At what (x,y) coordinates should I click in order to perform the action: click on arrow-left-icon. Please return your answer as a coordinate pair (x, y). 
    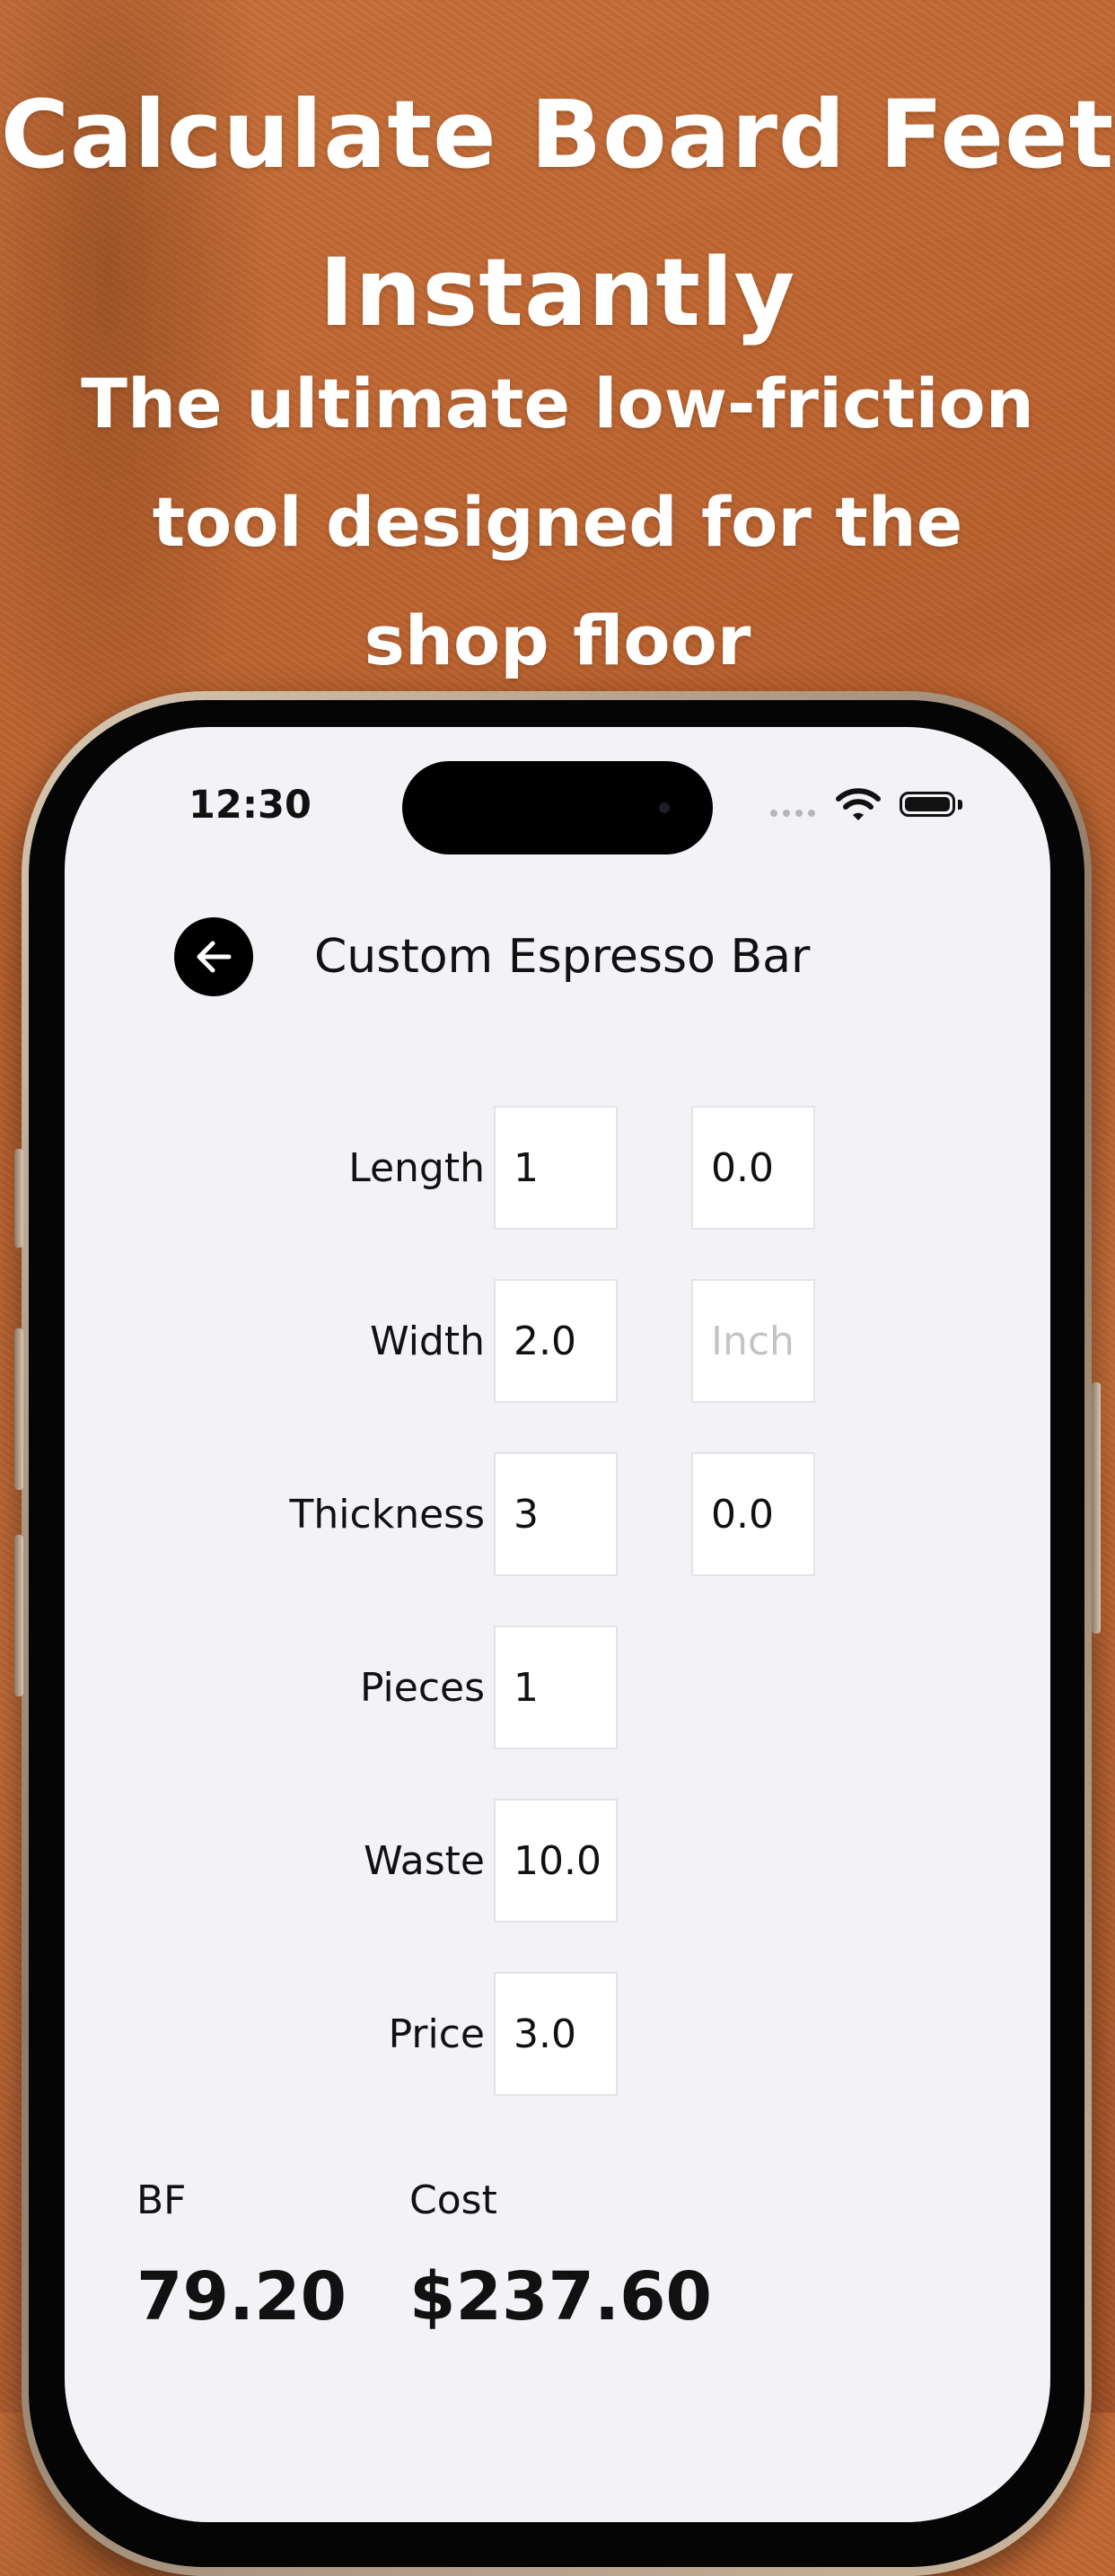
    Looking at the image, I should click on (215, 957).